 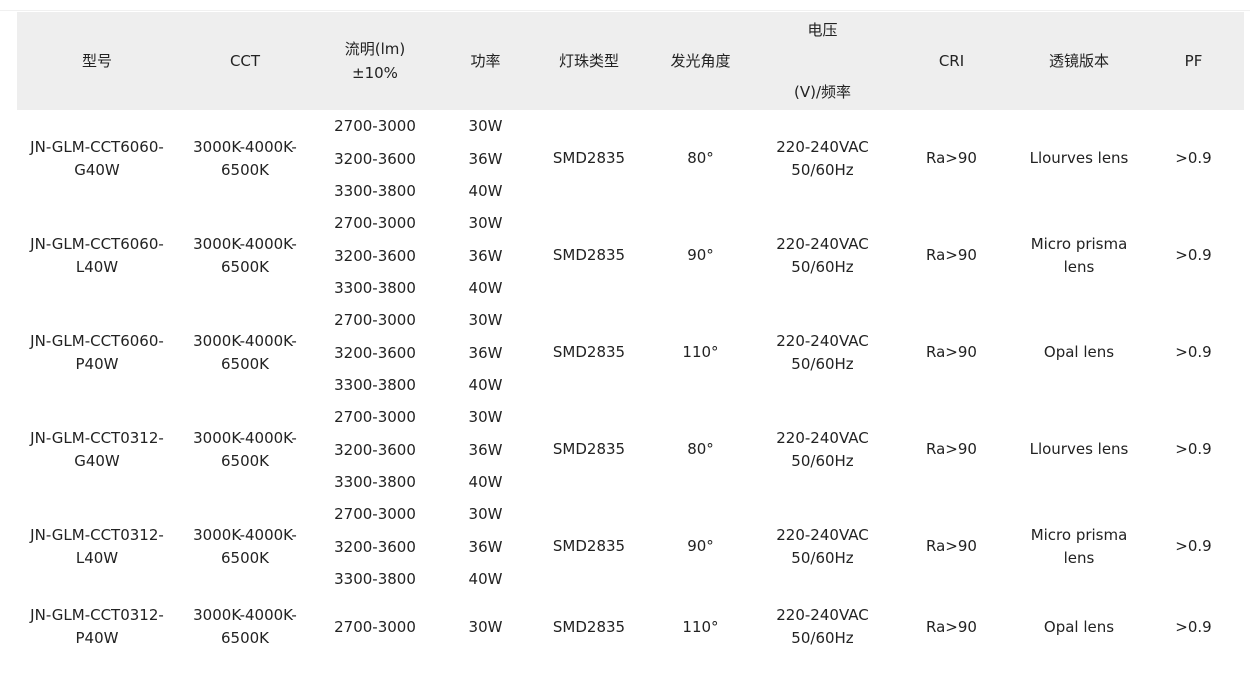 What do you see at coordinates (822, 30) in the screenshot?
I see `header-voltage-line1: 电压` at bounding box center [822, 30].